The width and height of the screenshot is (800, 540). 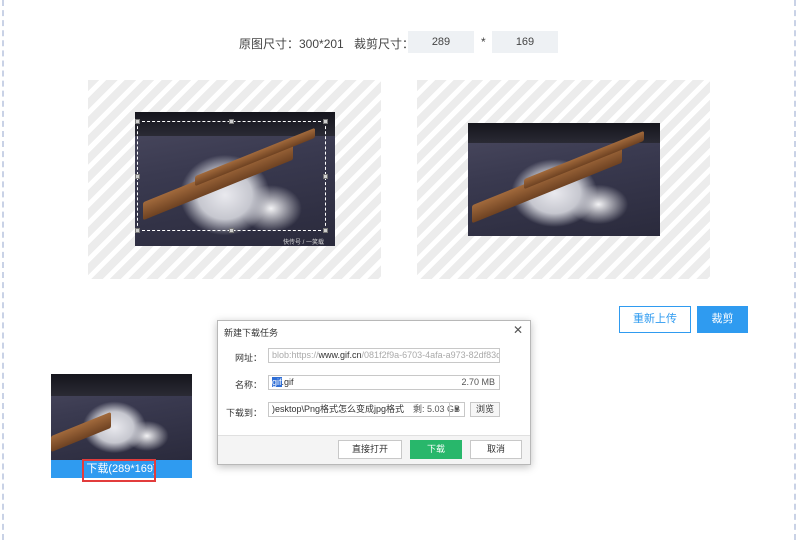 I want to click on size-row: 原图尺寸：300*201 裁剪尺寸： 289 * 169, so click(x=400, y=42).